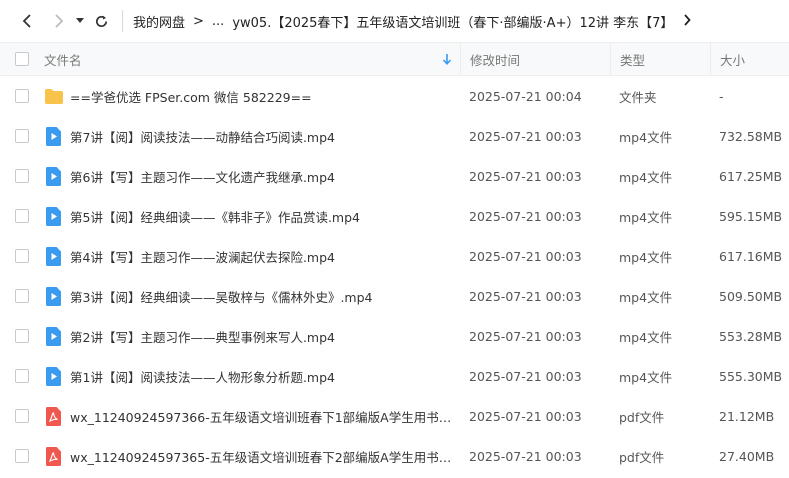 The height and width of the screenshot is (478, 789). I want to click on file-name-cell: 第5讲【阅】经典细读——《韩非子》作品赏读.mp4, so click(252, 216).